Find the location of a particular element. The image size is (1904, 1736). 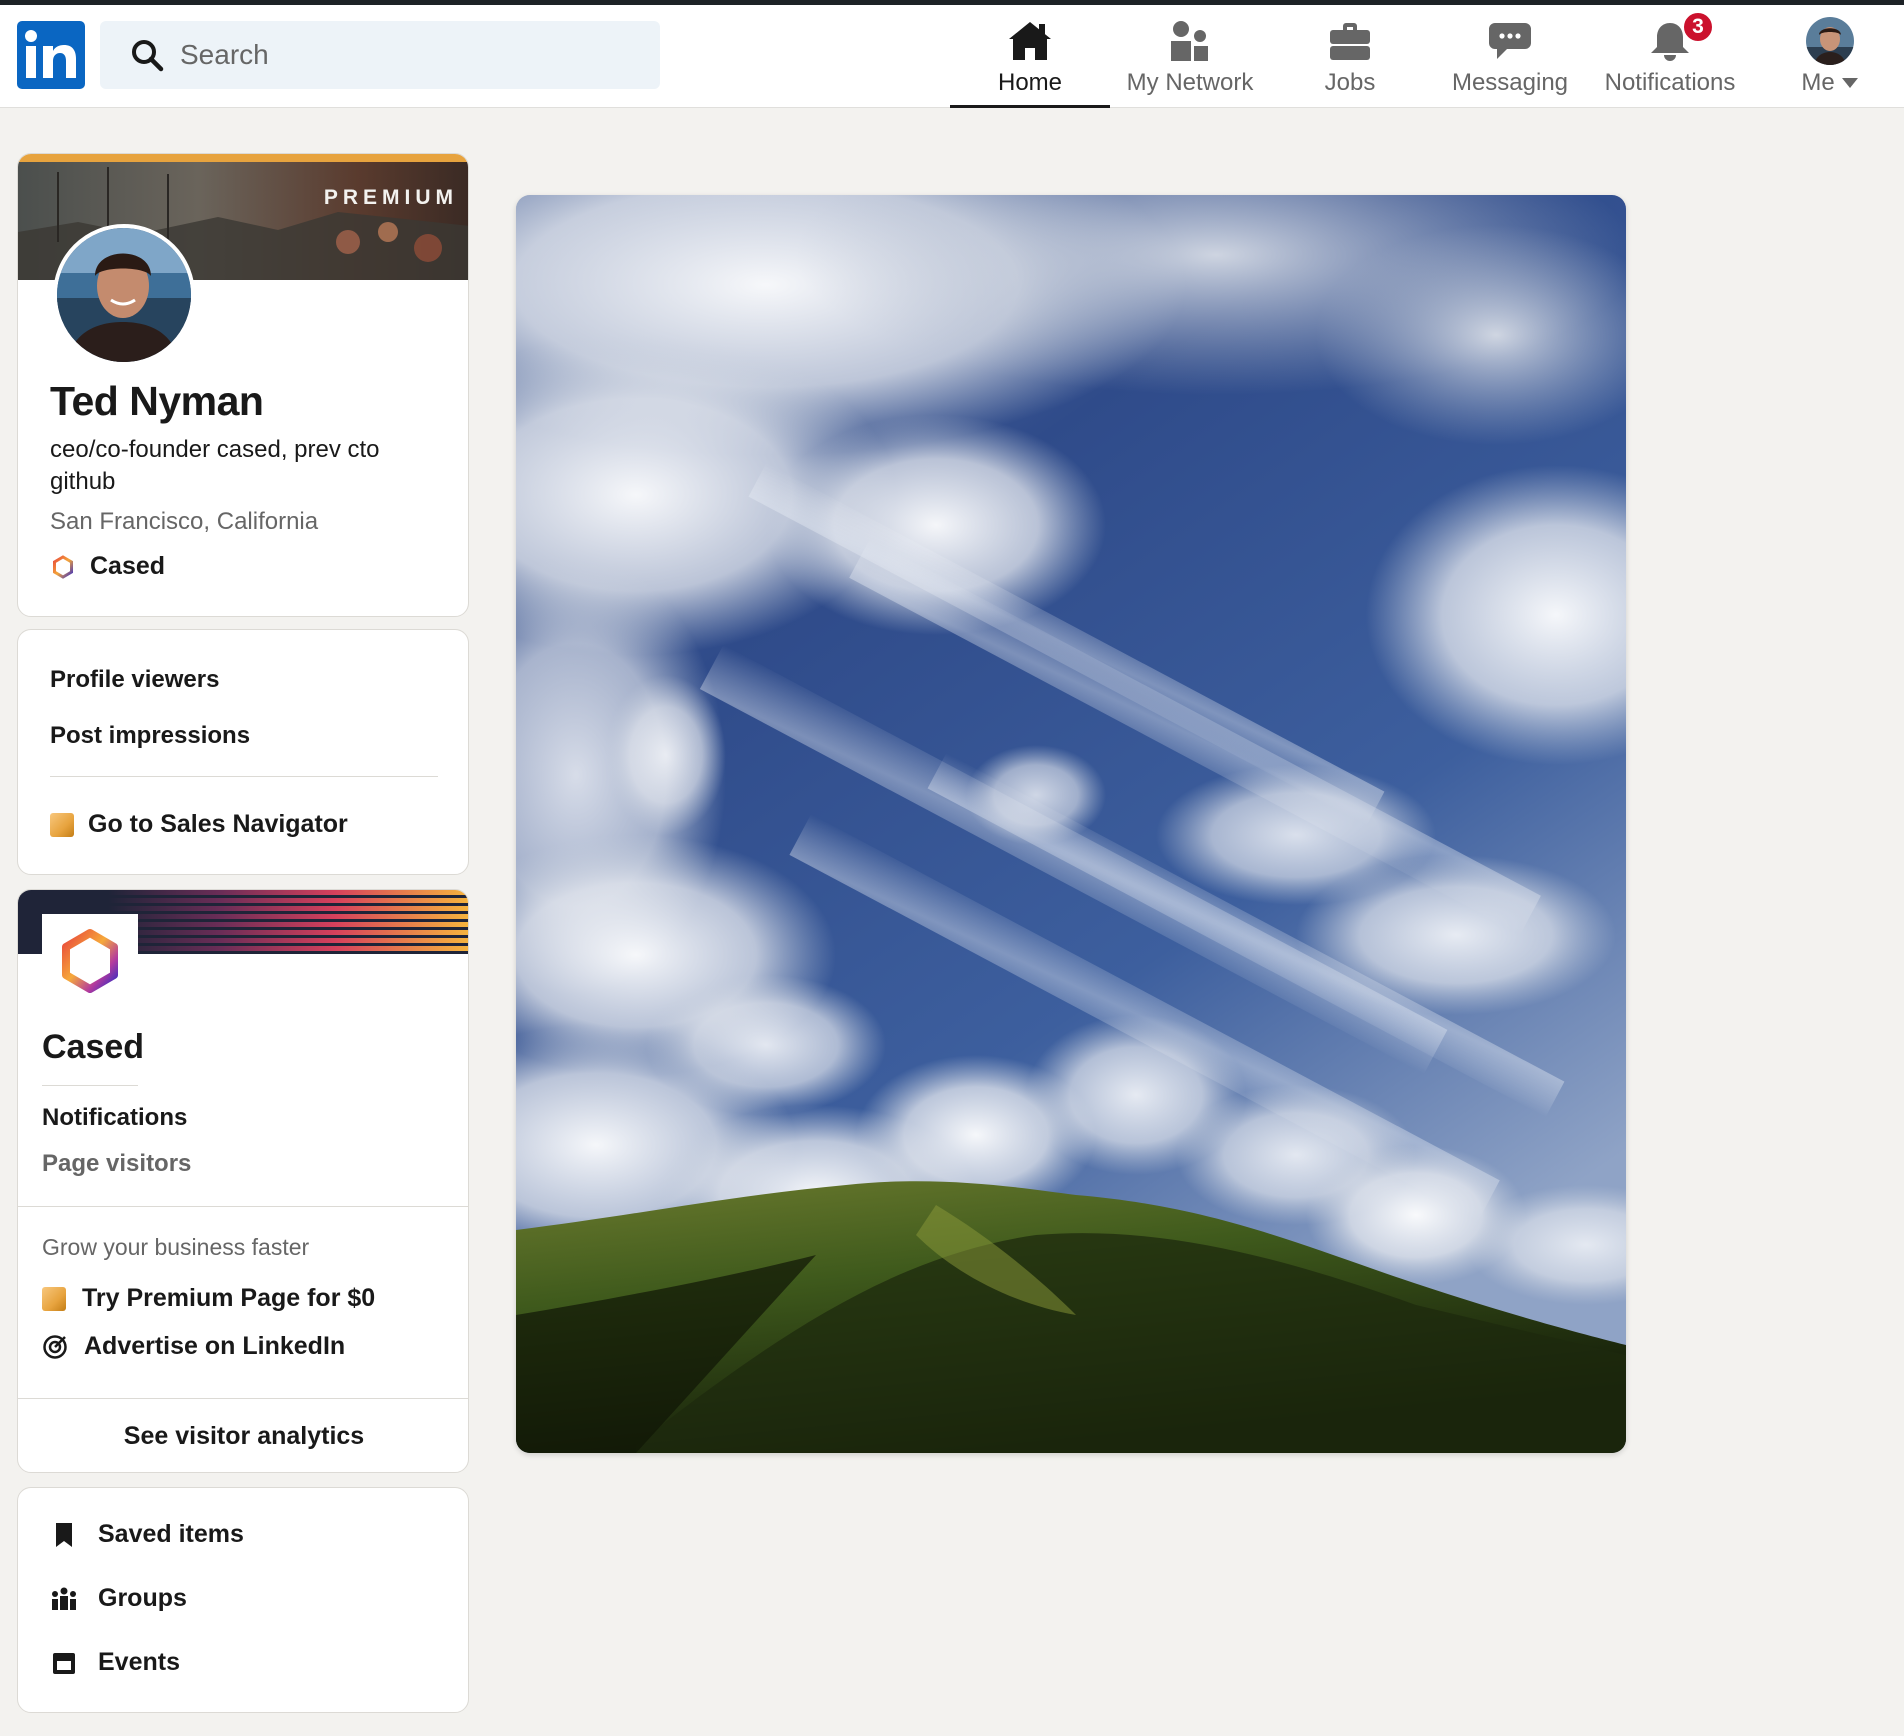

sales-navigator-link: Go to Sales Navigator is located at coordinates (199, 824).